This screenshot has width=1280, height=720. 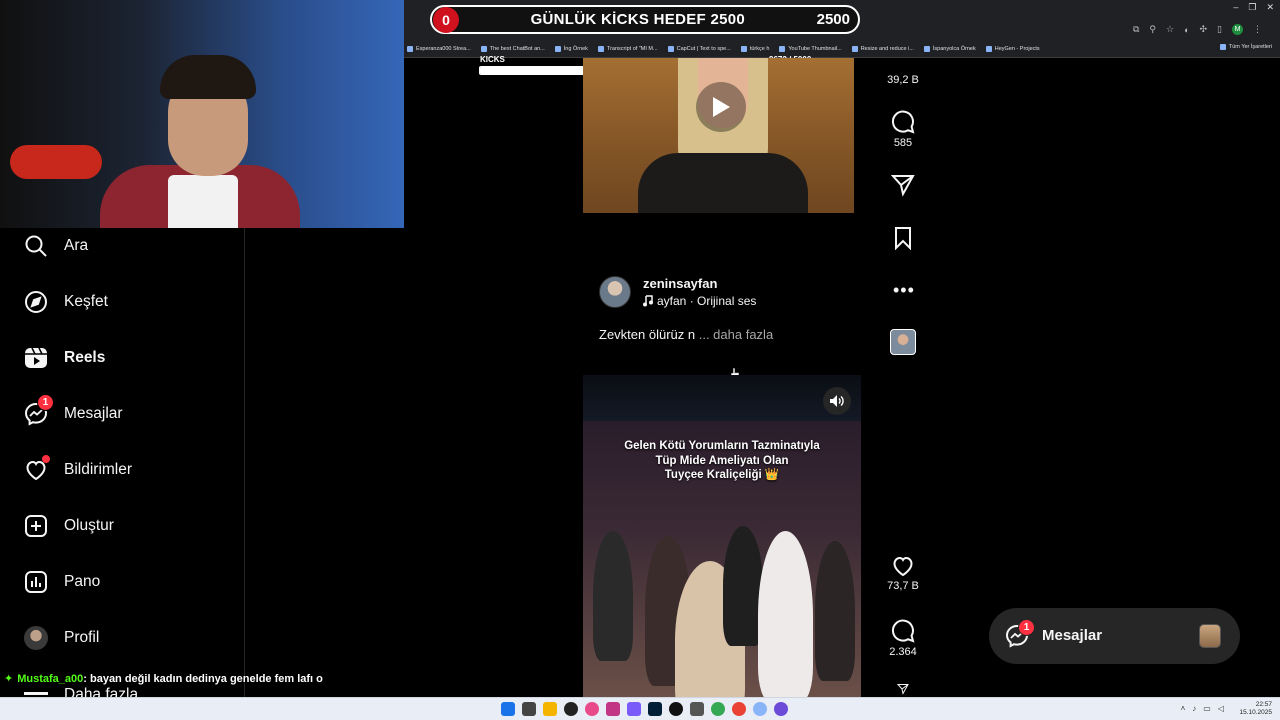 I want to click on install-icon: ⧉, so click(x=1136, y=29).